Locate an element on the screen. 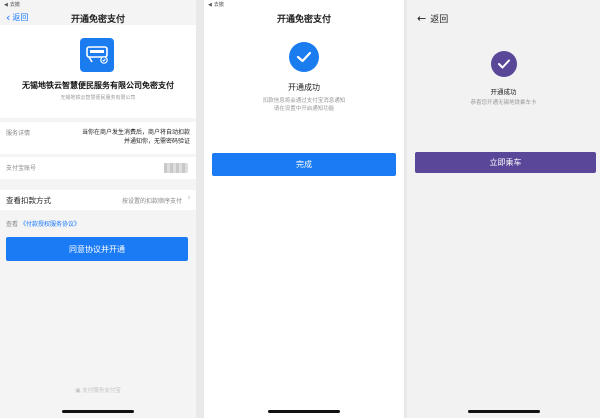  nav-bar: 开通免密支付 is located at coordinates (304, 17).